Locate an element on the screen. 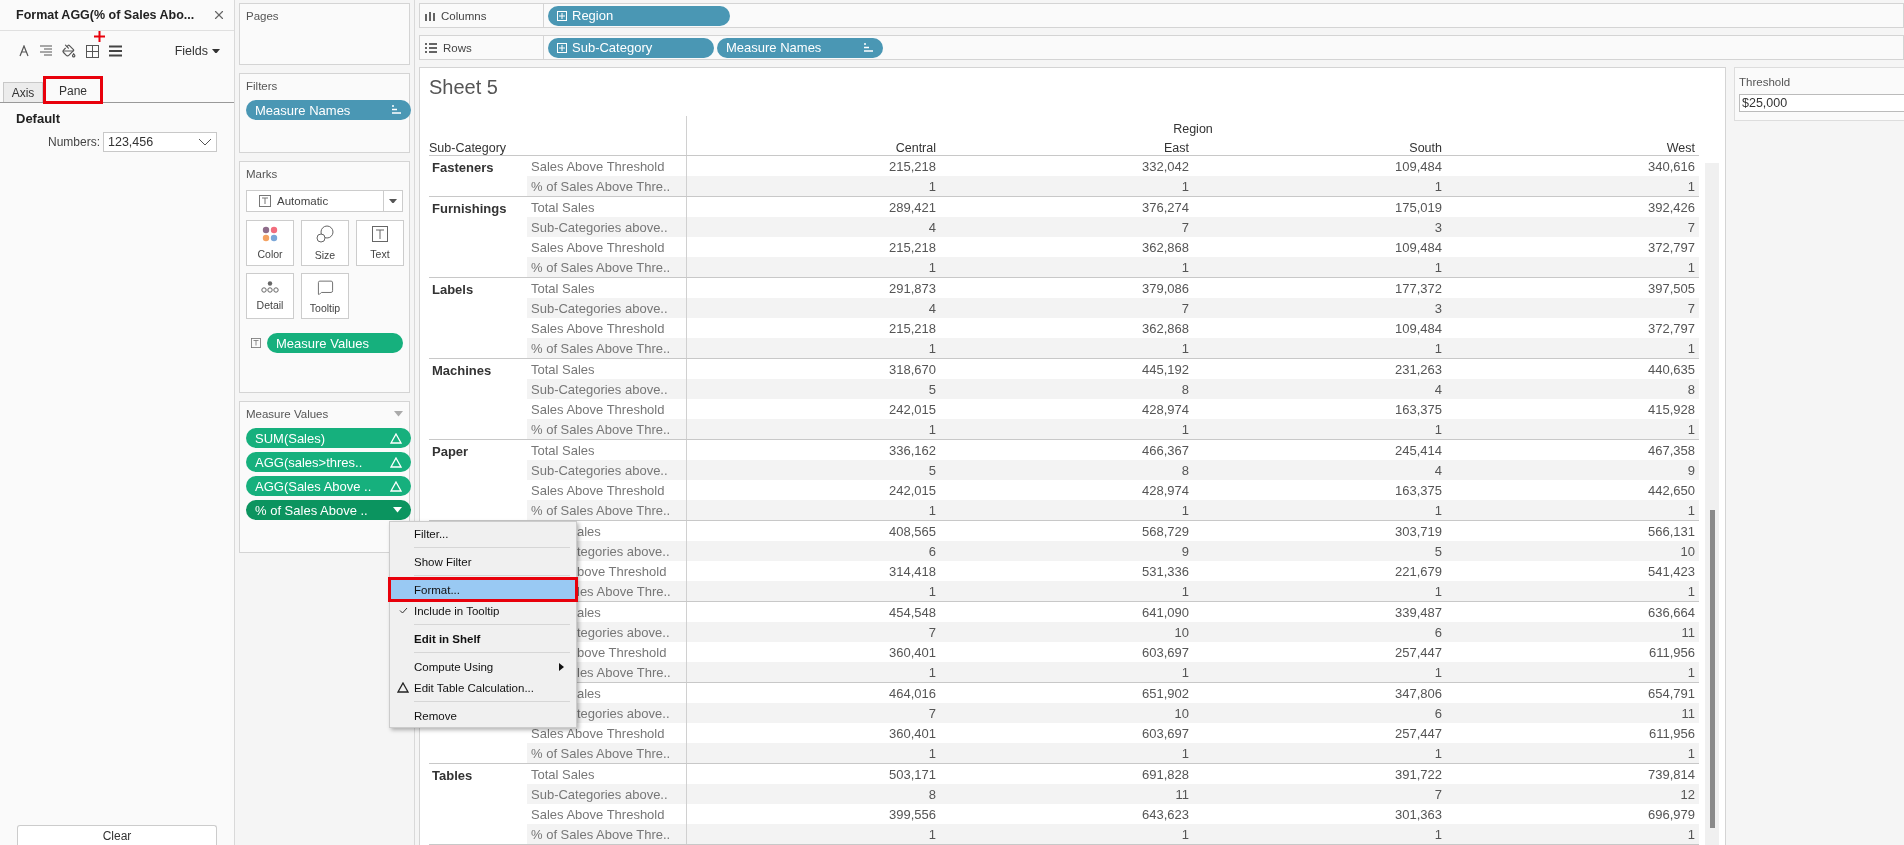  table-cell: 10 is located at coordinates (1066, 632).